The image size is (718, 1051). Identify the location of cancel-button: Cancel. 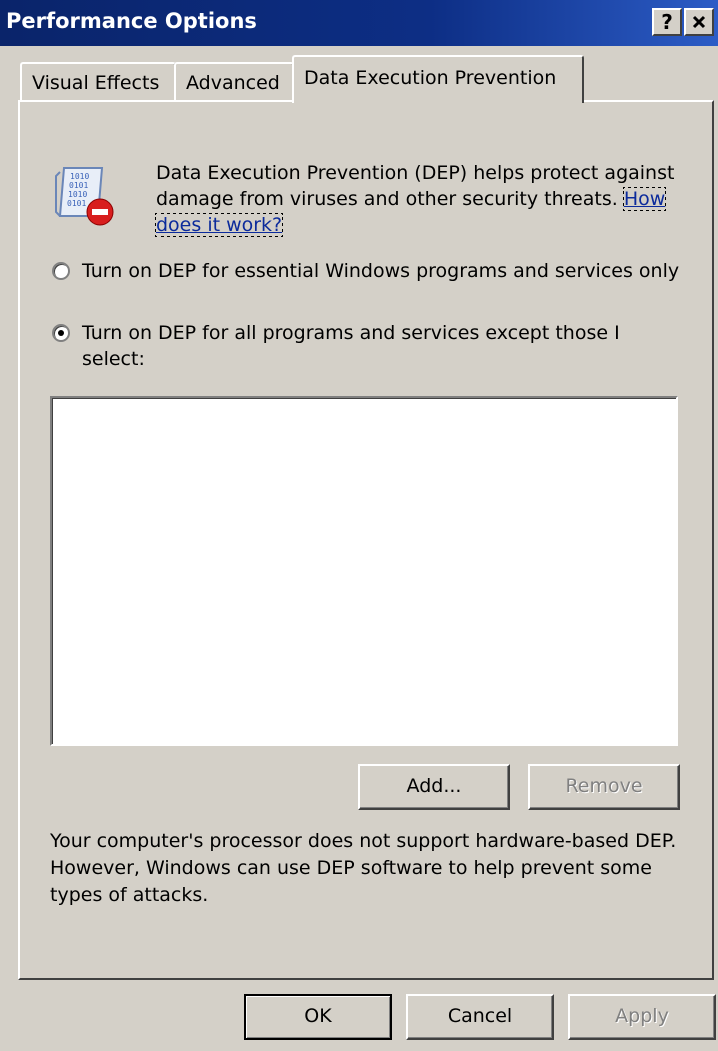
(480, 1017).